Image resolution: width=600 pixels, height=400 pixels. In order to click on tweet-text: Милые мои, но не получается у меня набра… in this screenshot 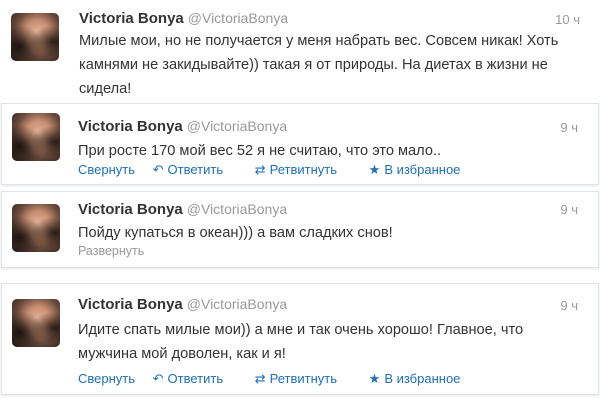, I will do `click(319, 65)`.